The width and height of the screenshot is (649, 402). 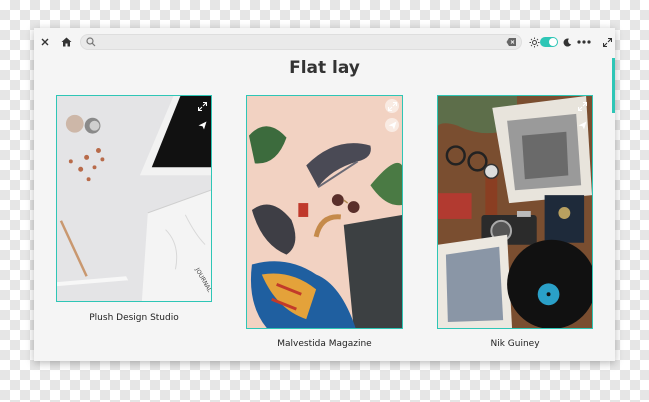 I want to click on fullscreen-button, so click(x=607, y=42).